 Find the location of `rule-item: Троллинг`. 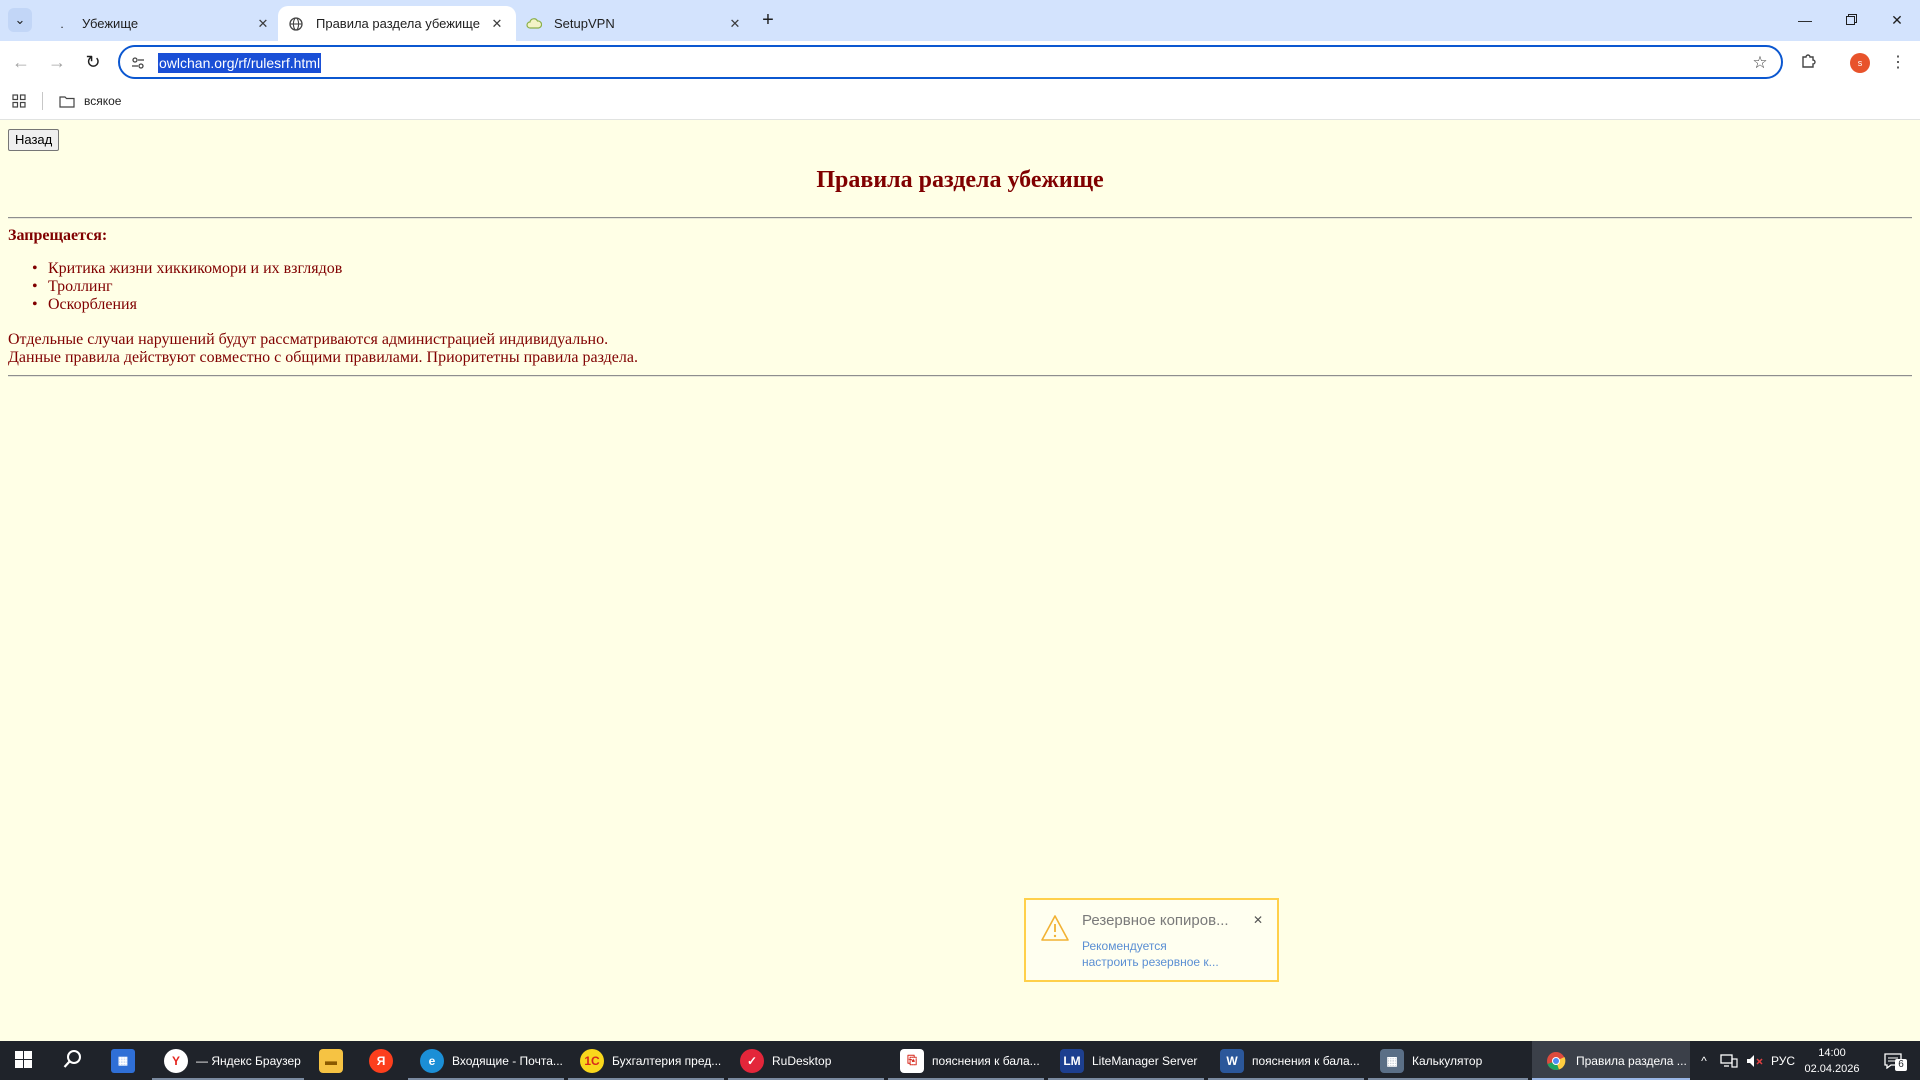

rule-item: Троллинг is located at coordinates (187, 287).